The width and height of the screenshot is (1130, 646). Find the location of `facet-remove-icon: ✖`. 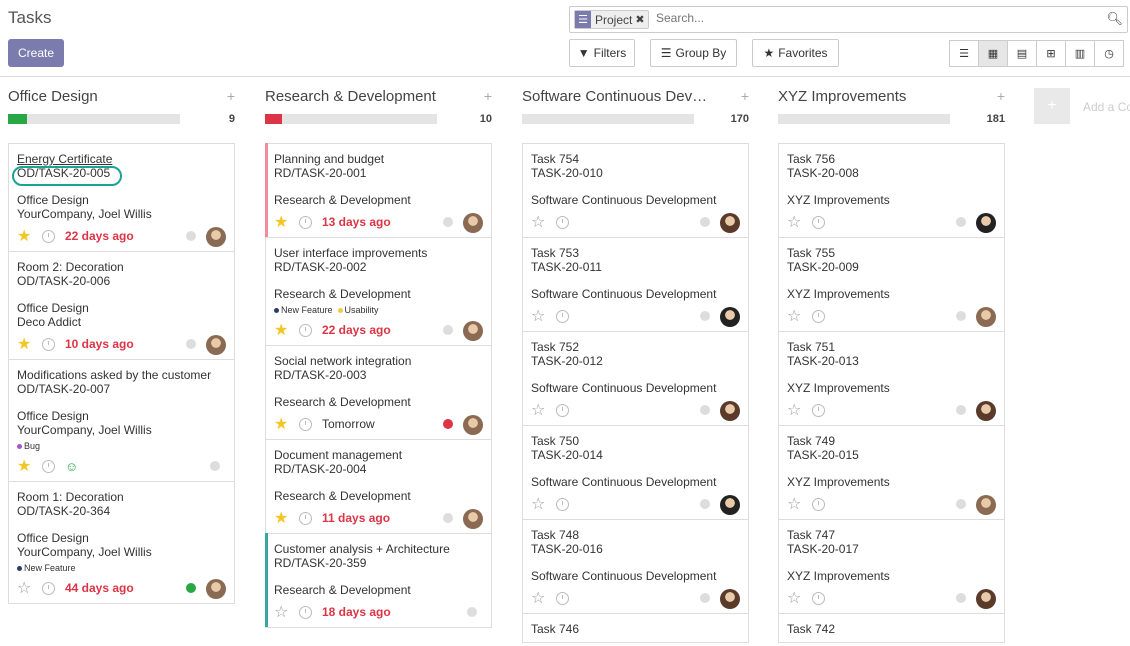

facet-remove-icon: ✖ is located at coordinates (641, 19).